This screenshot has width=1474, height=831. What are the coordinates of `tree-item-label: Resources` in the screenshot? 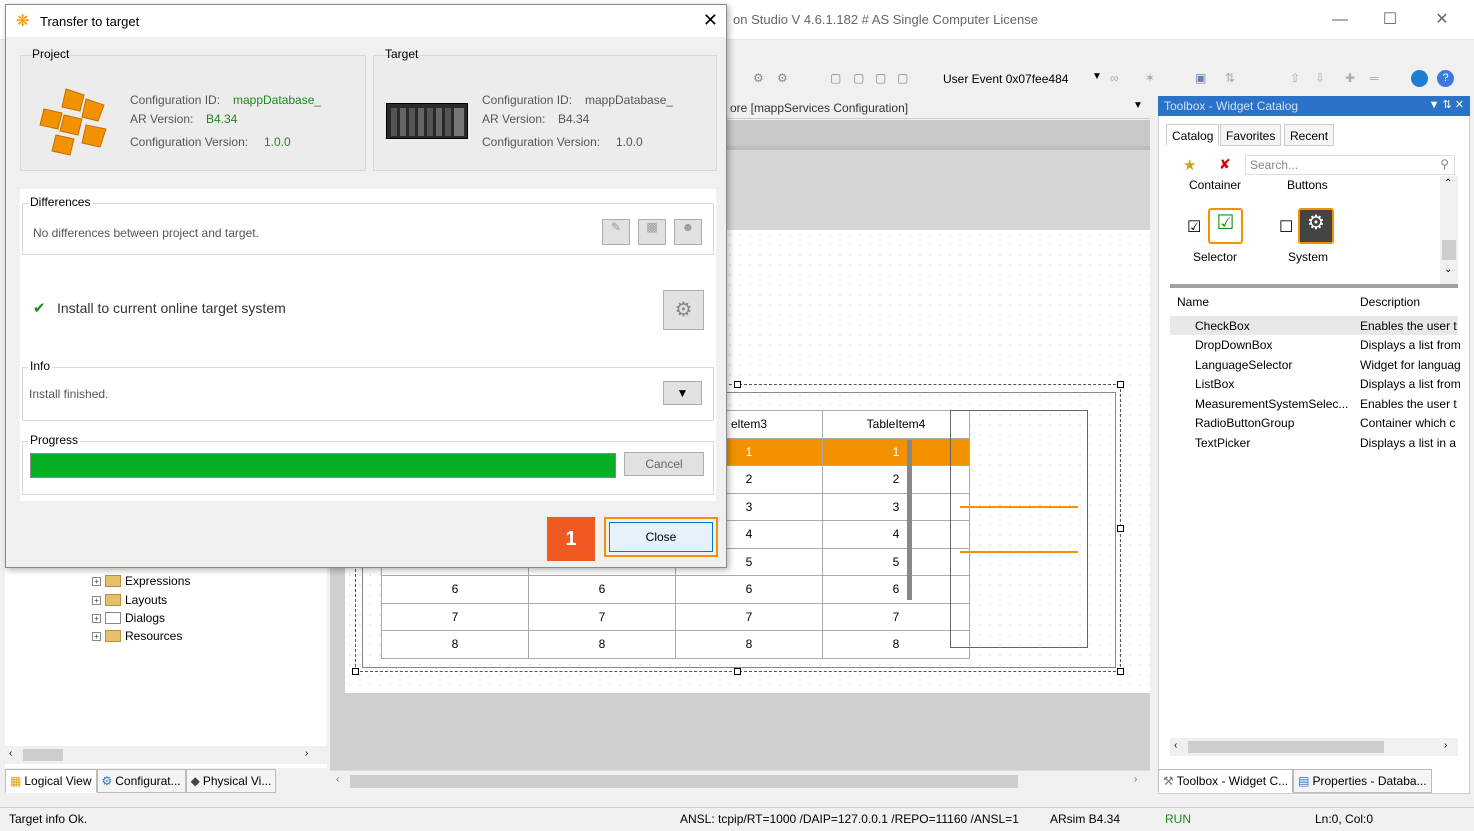 It's located at (154, 636).